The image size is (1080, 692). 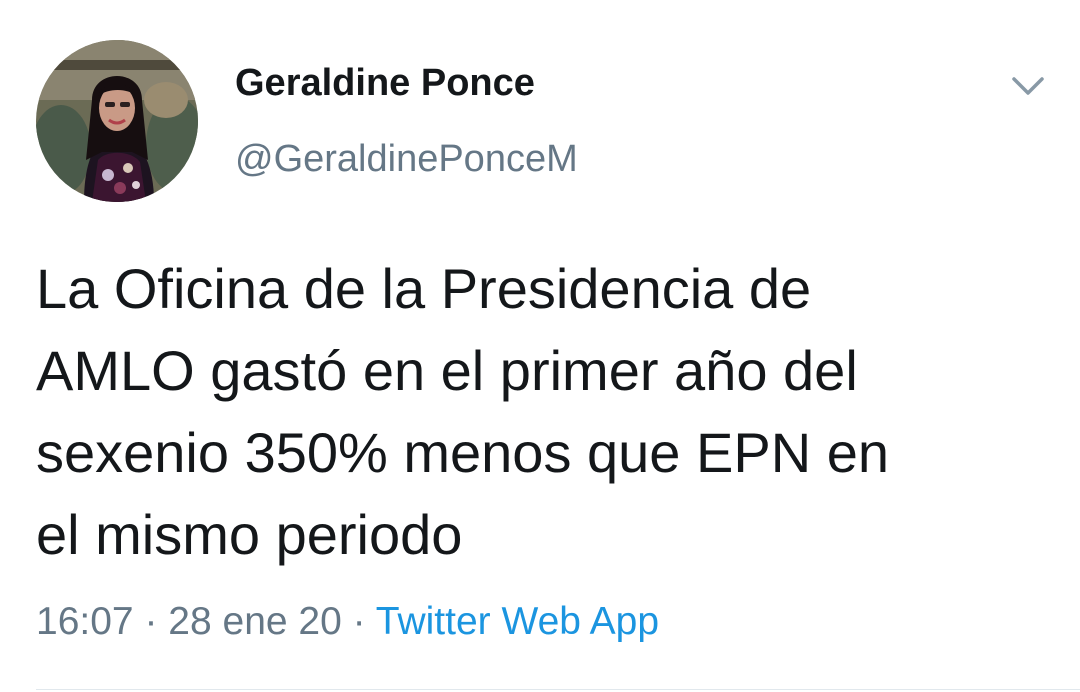 What do you see at coordinates (517, 621) in the screenshot?
I see `tweet-source-link: Twitter Web App` at bounding box center [517, 621].